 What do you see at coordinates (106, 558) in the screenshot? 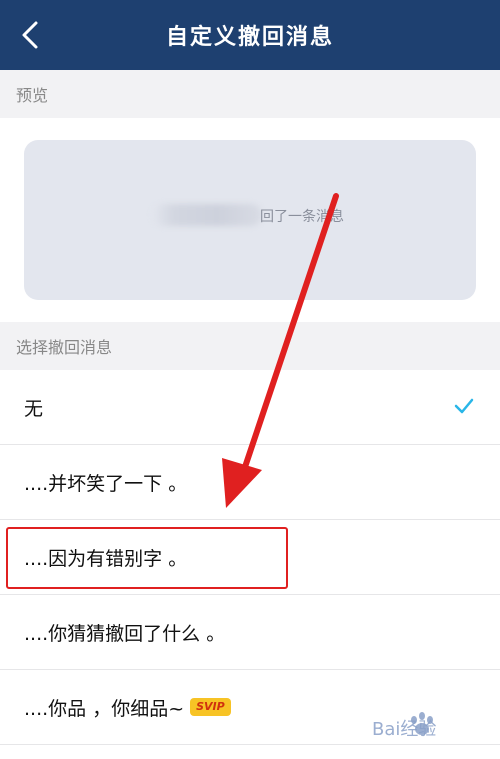
I see `option-label: ....因为有错别字 。` at bounding box center [106, 558].